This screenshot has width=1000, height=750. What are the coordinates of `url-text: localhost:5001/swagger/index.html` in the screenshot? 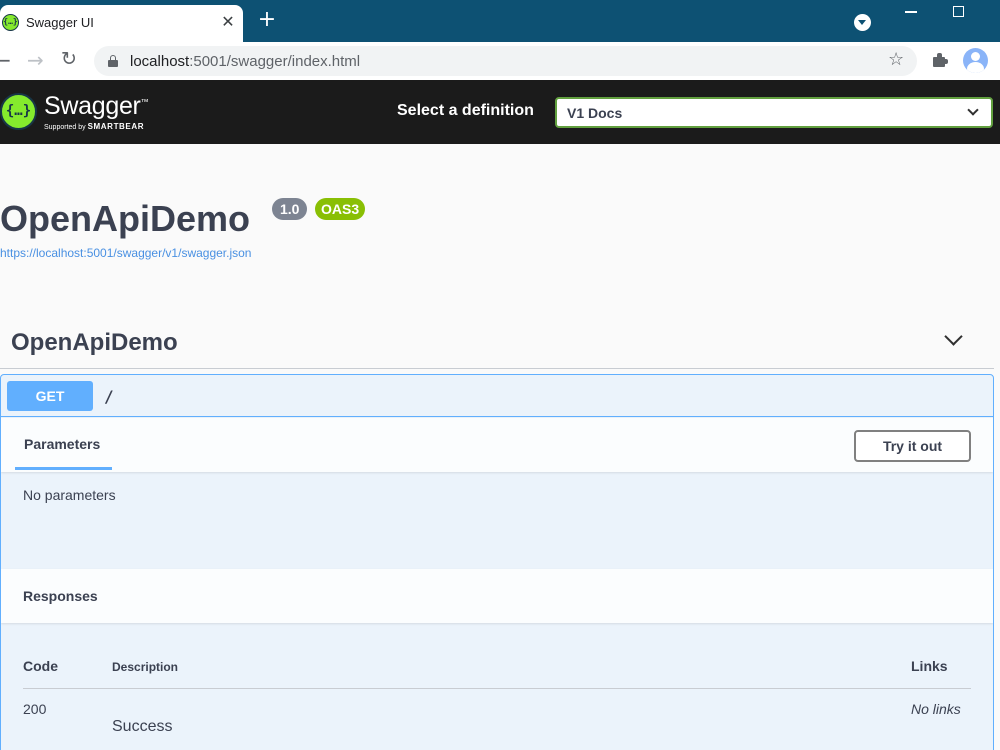 It's located at (245, 61).